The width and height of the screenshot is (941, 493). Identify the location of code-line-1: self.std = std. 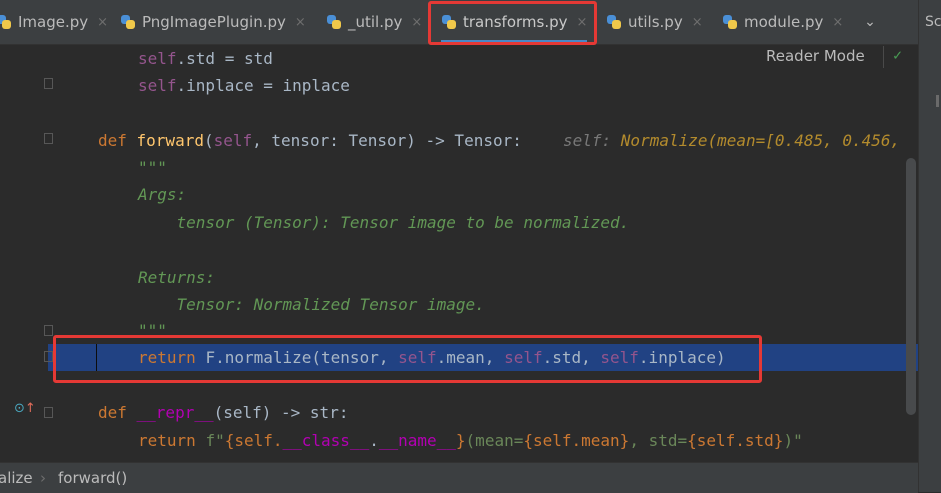
(205, 58).